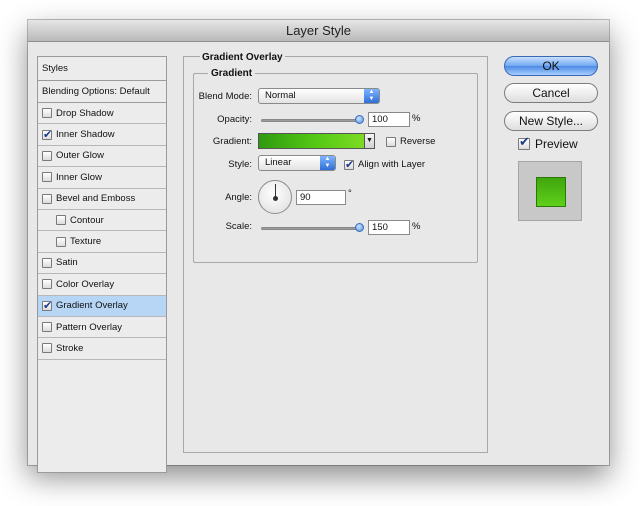 The height and width of the screenshot is (506, 640). I want to click on section-title: Gradient Overlay, so click(242, 57).